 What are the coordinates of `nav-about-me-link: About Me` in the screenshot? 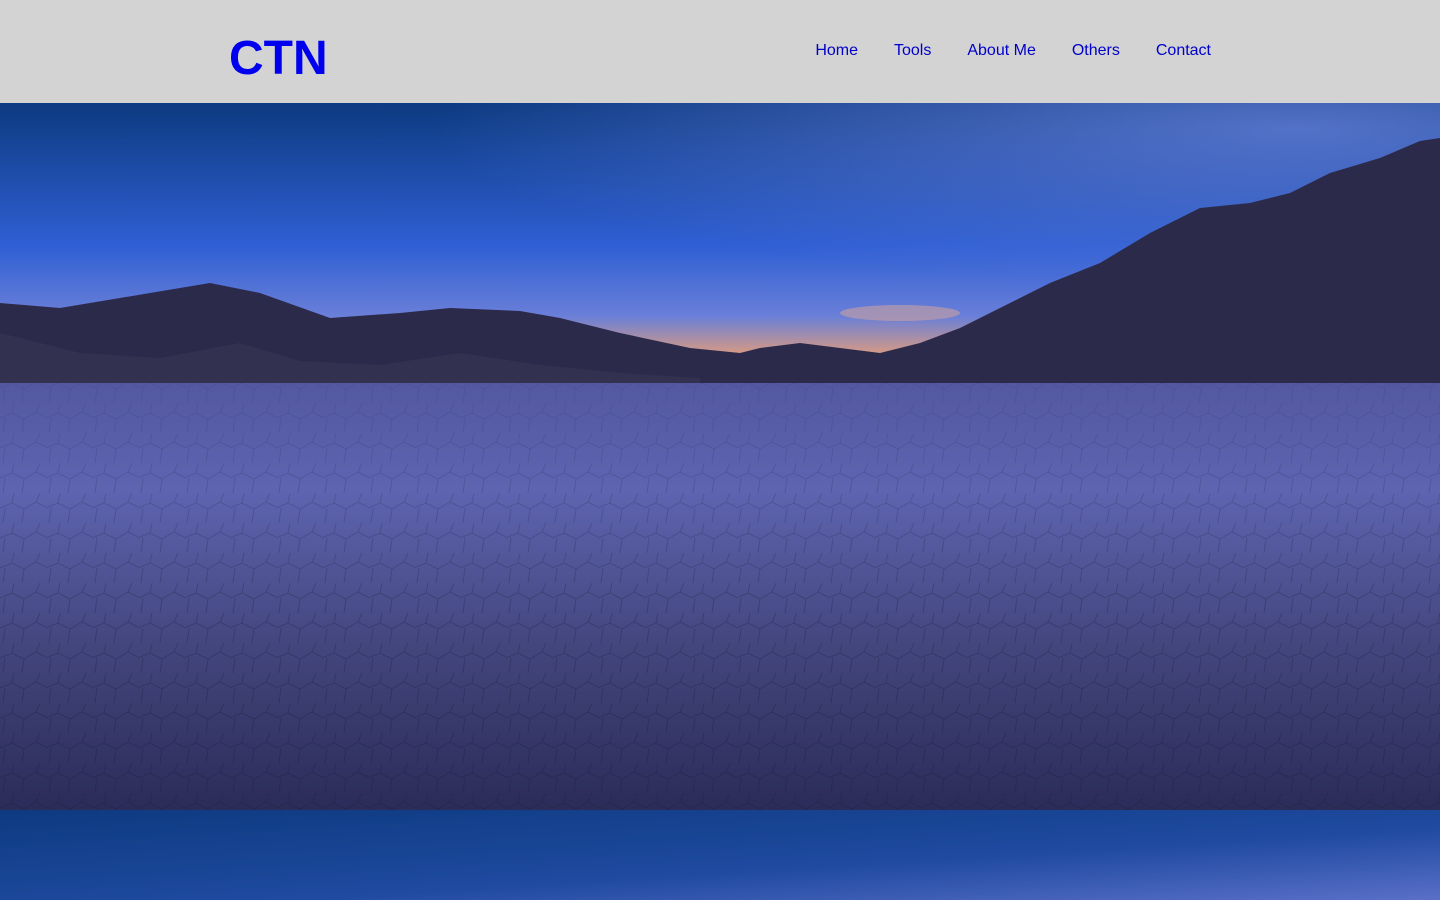 It's located at (1001, 51).